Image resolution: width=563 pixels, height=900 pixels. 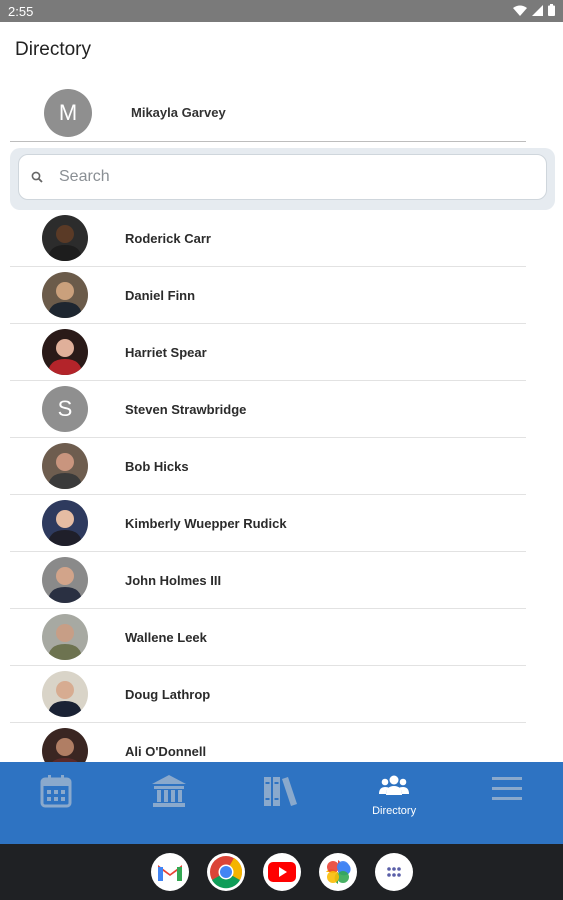 What do you see at coordinates (268, 637) in the screenshot?
I see `list-item: Wallene Leek` at bounding box center [268, 637].